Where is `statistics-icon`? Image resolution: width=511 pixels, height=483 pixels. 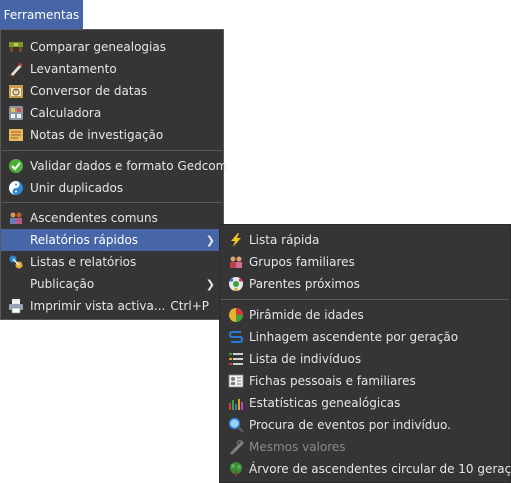
statistics-icon is located at coordinates (236, 403).